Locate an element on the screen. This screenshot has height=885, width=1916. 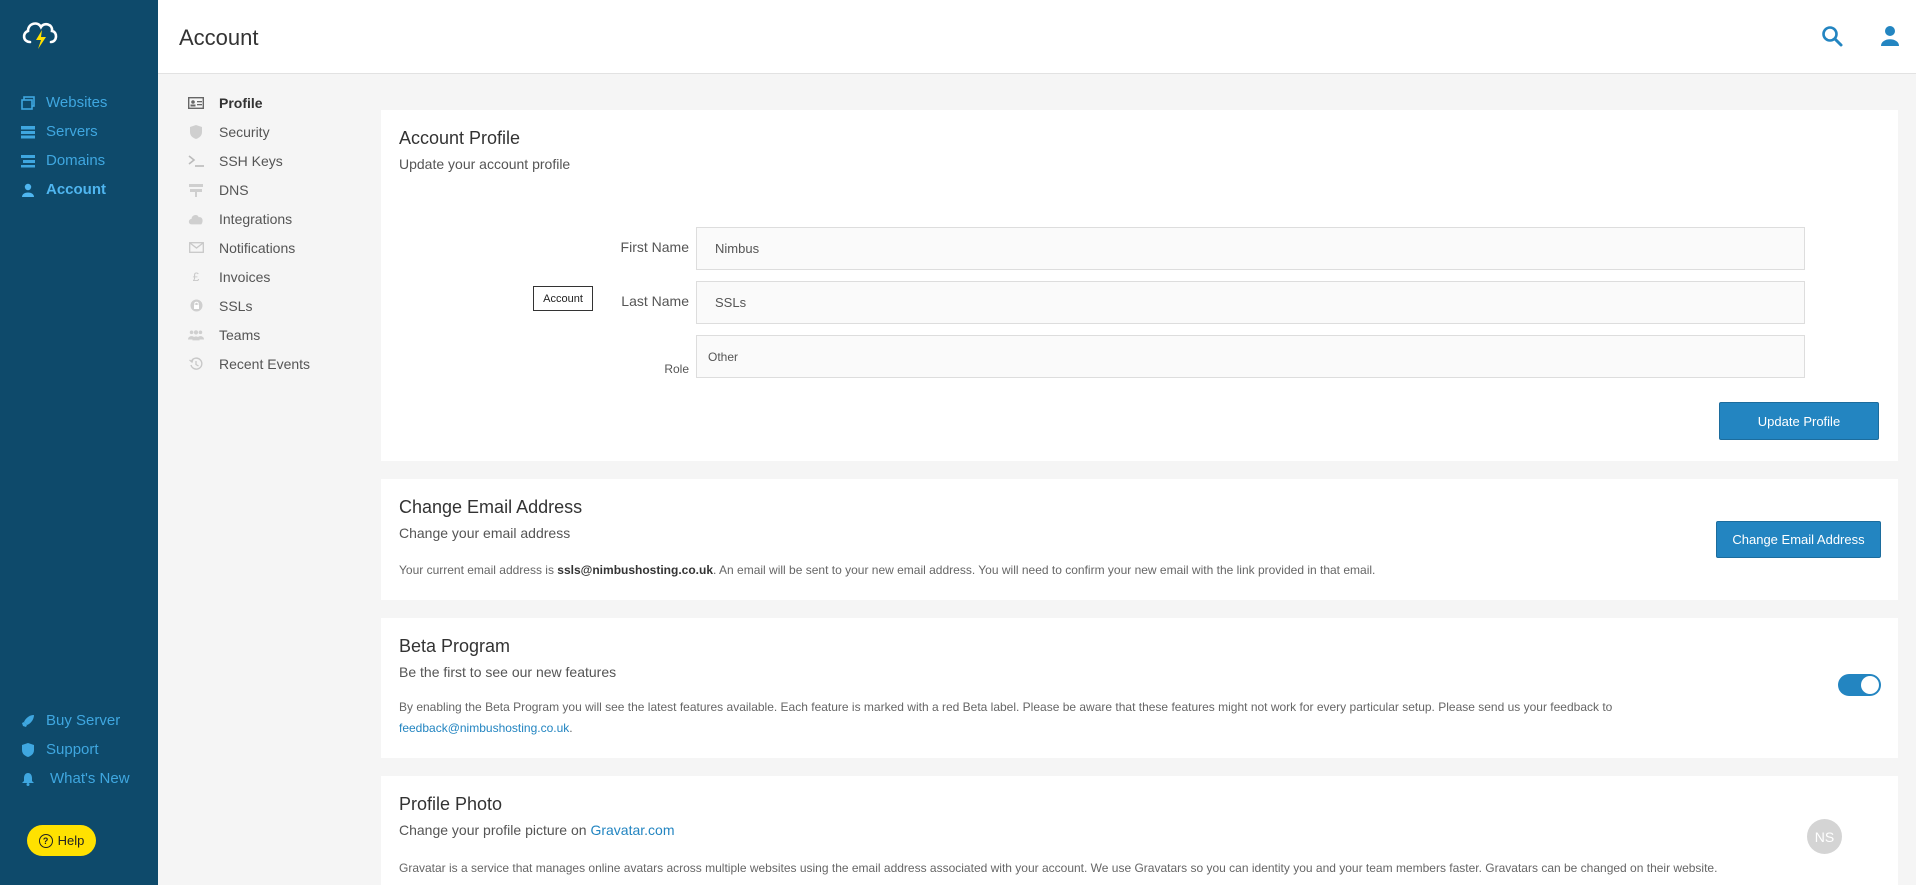
subnav-item-ssls: SSLs is located at coordinates (273, 305).